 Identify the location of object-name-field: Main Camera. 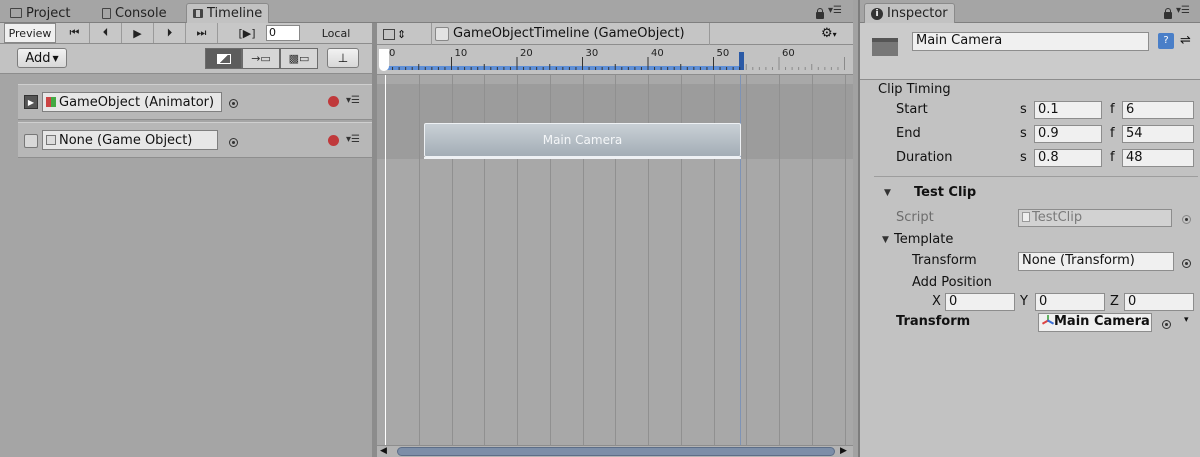
(1030, 41).